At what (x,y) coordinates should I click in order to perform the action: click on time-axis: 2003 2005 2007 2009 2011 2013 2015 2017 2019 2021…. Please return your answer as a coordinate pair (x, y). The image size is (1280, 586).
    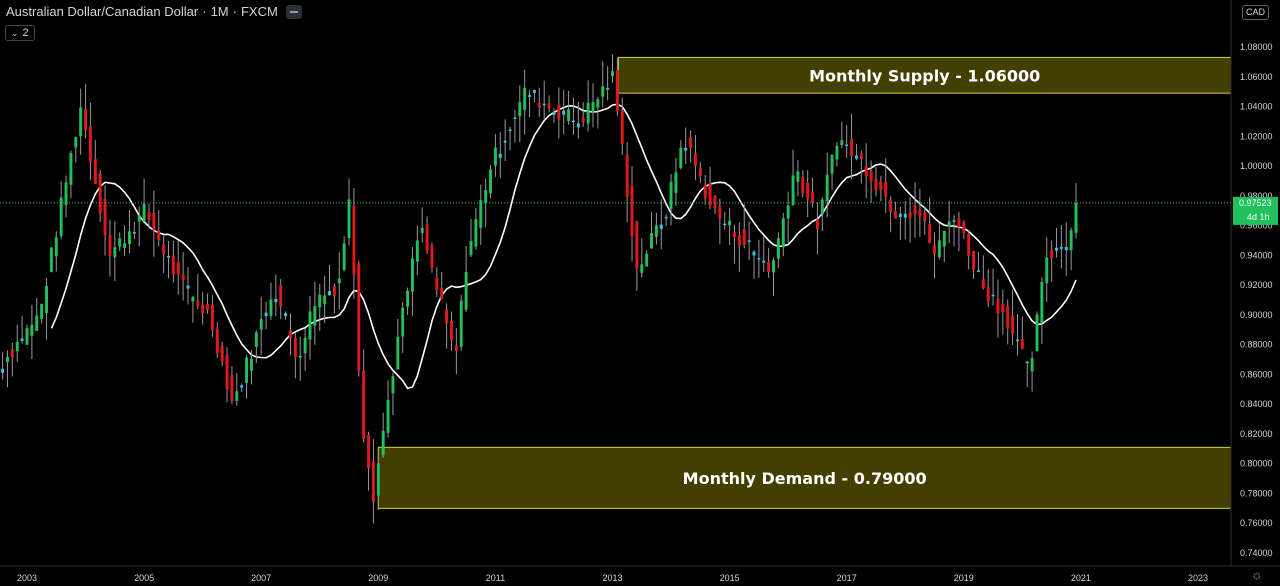
    Looking at the image, I should click on (612, 578).